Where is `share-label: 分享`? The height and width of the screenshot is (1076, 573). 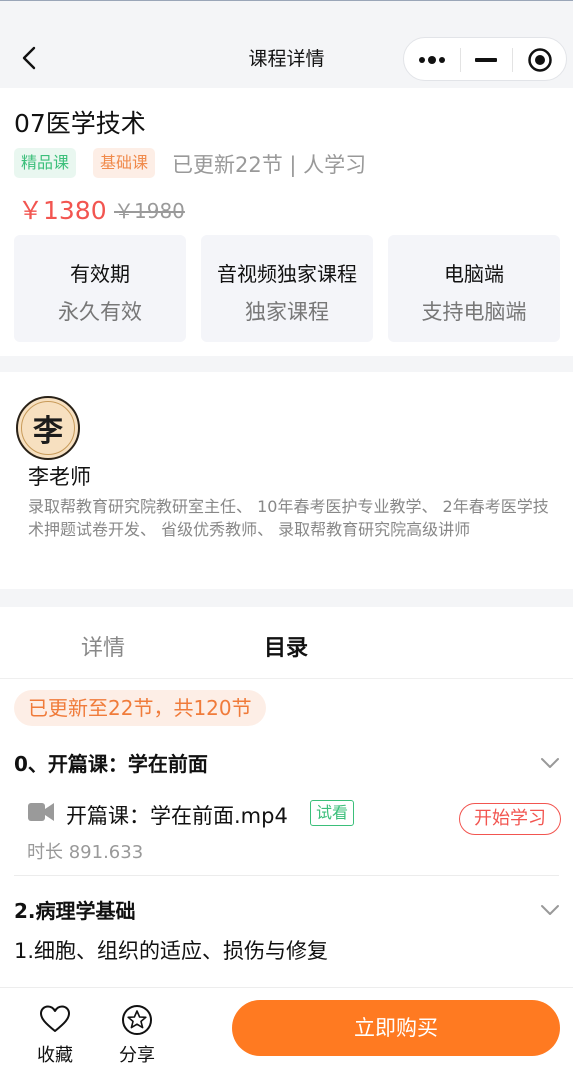
share-label: 分享 is located at coordinates (137, 1055).